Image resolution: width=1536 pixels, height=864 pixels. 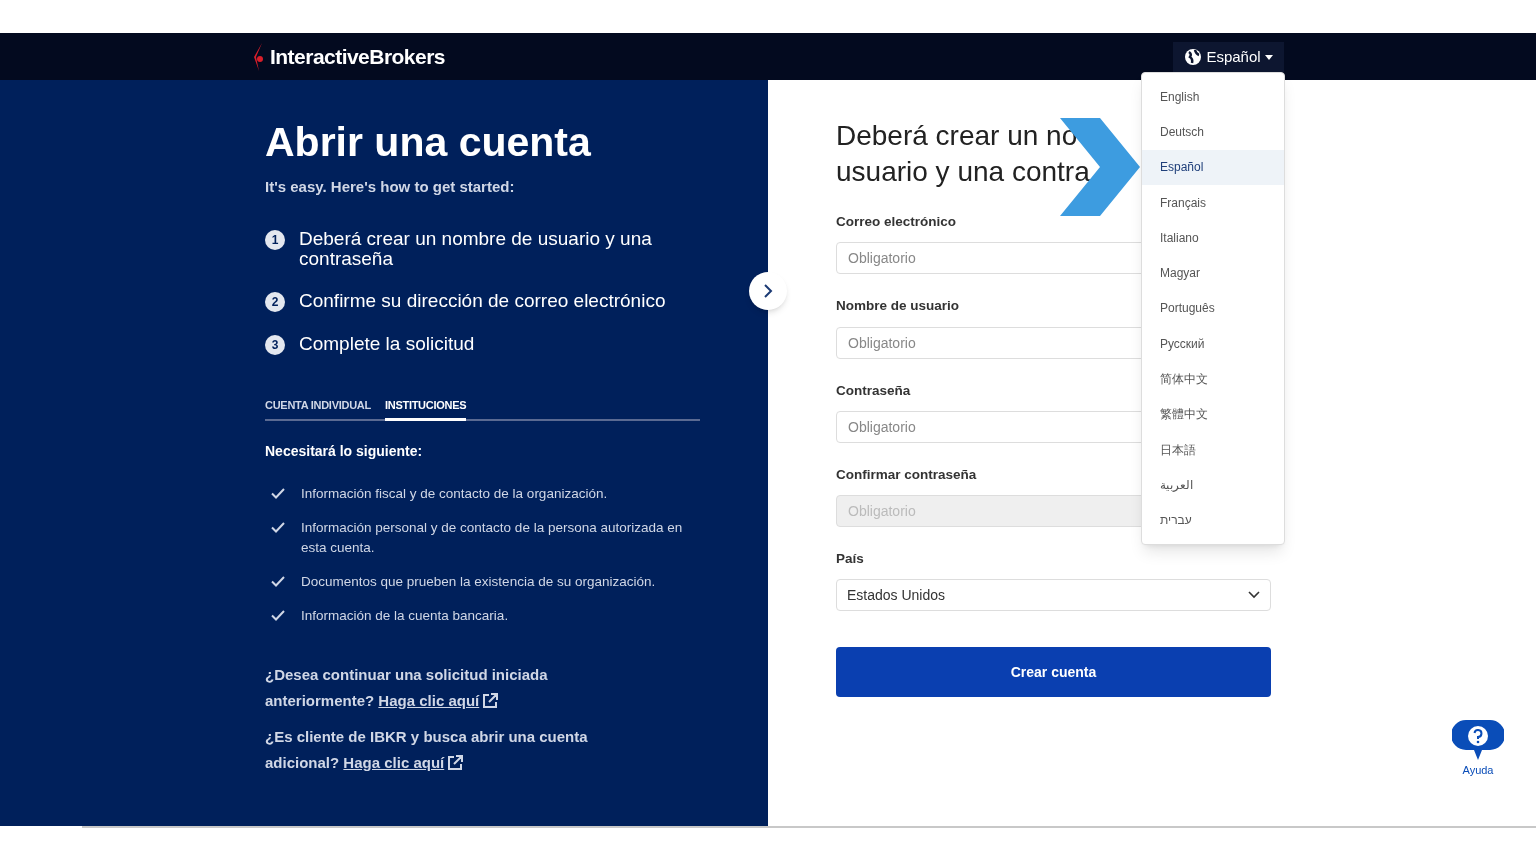 What do you see at coordinates (318, 408) in the screenshot?
I see `tab: CUENTA INDIVIDUAL` at bounding box center [318, 408].